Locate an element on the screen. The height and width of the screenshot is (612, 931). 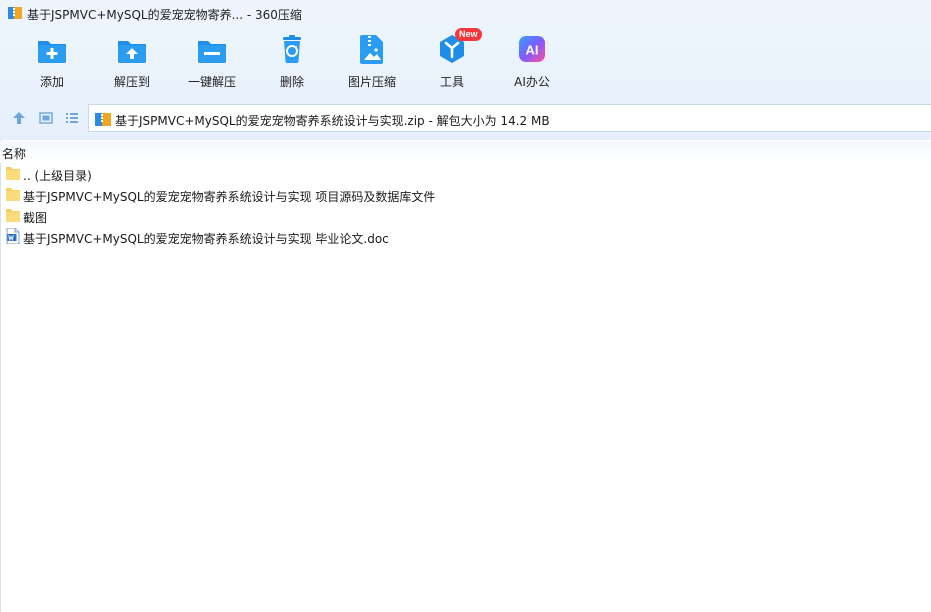
extract-to-button: 解压到 is located at coordinates (132, 63).